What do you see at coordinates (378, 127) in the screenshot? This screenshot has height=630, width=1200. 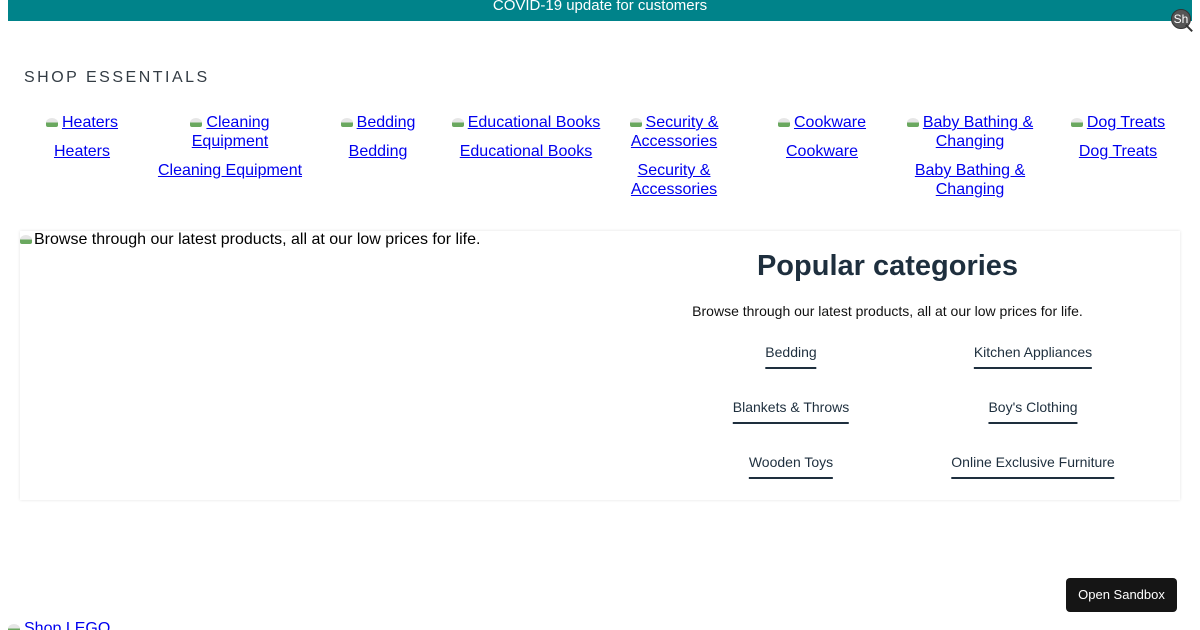 I see `essential-image-bedding: Bedding` at bounding box center [378, 127].